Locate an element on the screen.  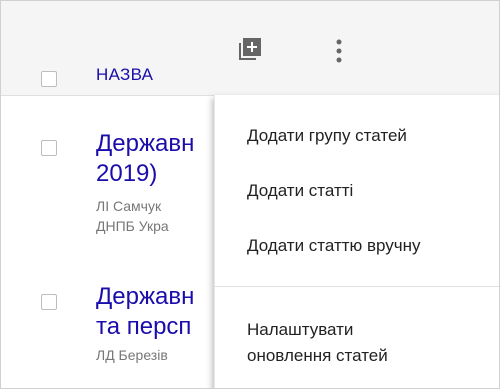
more-vertical-icon is located at coordinates (339, 53).